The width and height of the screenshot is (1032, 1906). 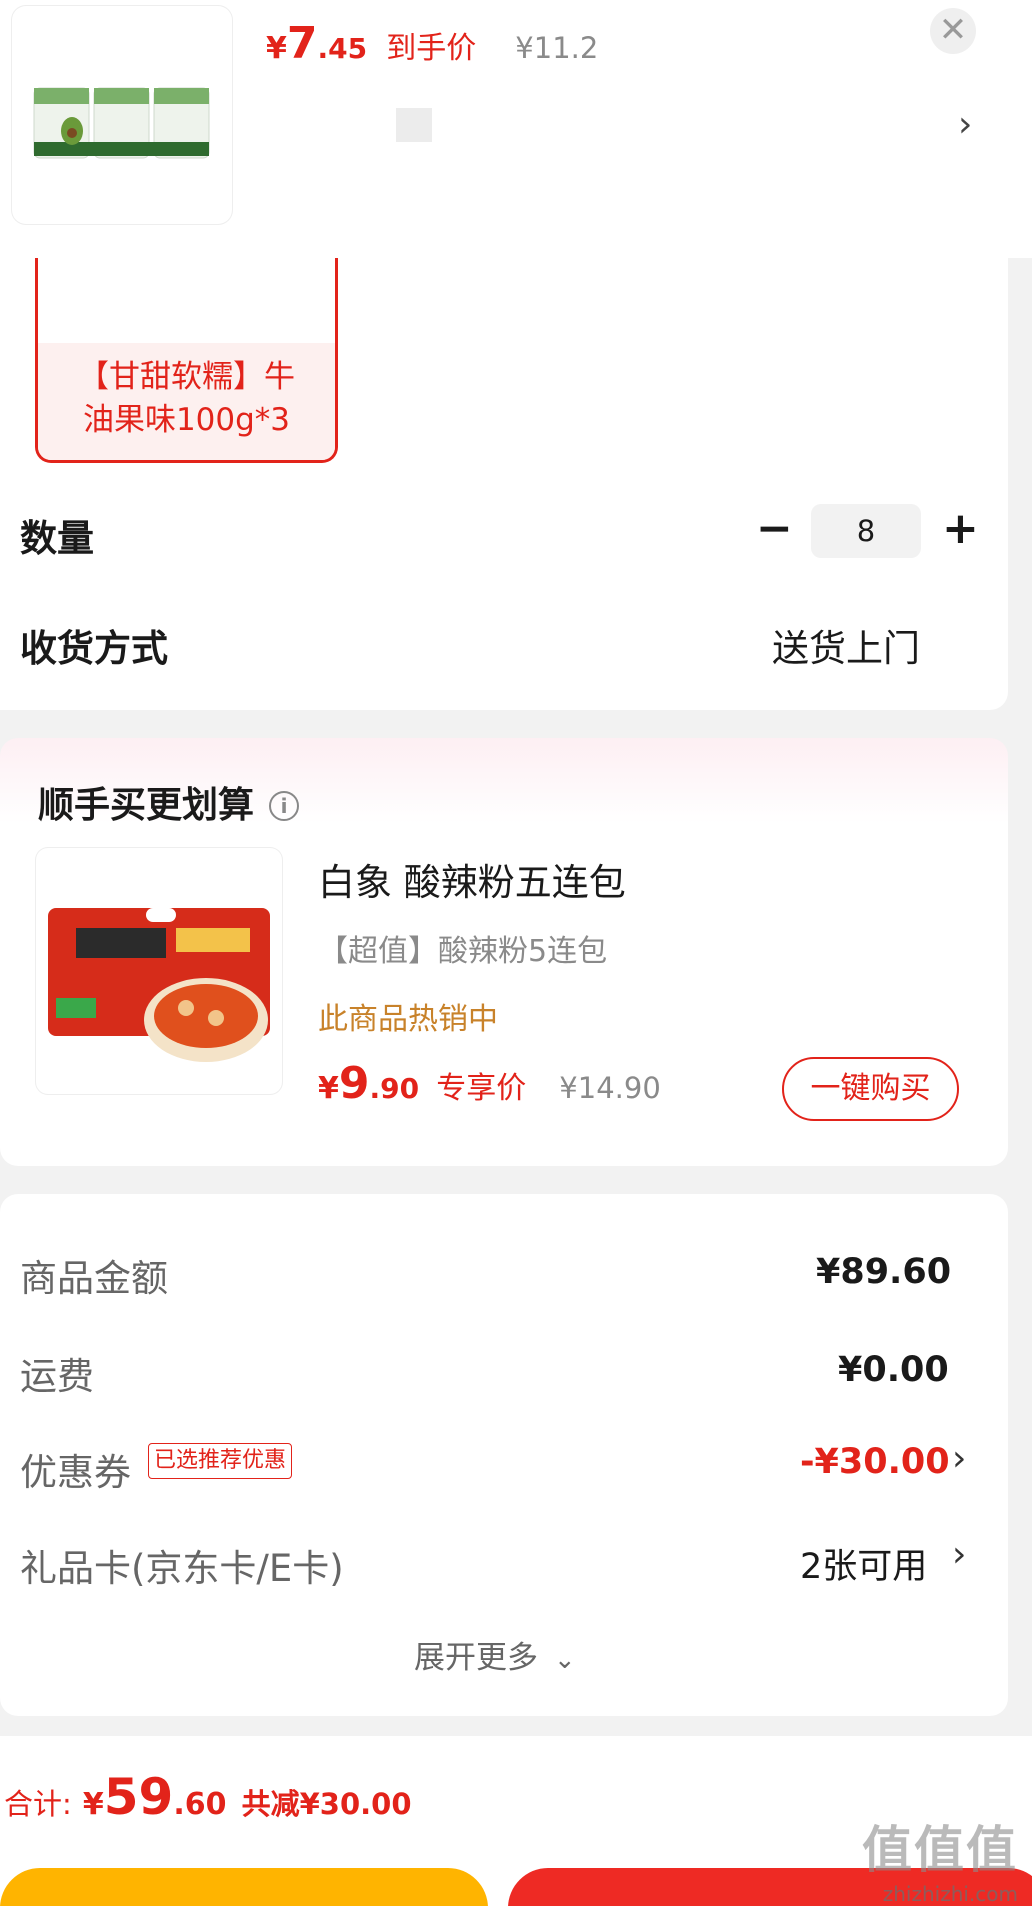 What do you see at coordinates (846, 645) in the screenshot?
I see `delivery-value: 送货上门` at bounding box center [846, 645].